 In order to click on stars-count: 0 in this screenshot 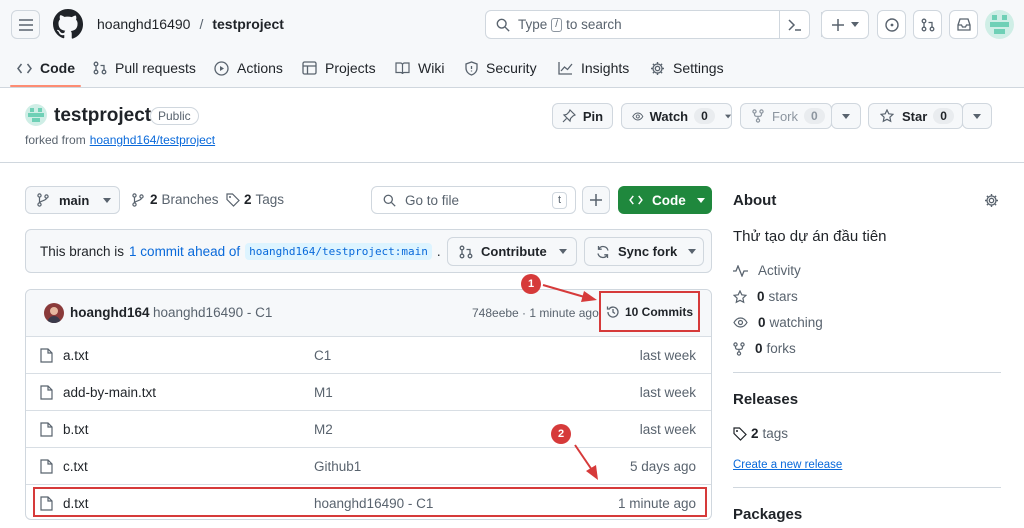, I will do `click(761, 296)`.